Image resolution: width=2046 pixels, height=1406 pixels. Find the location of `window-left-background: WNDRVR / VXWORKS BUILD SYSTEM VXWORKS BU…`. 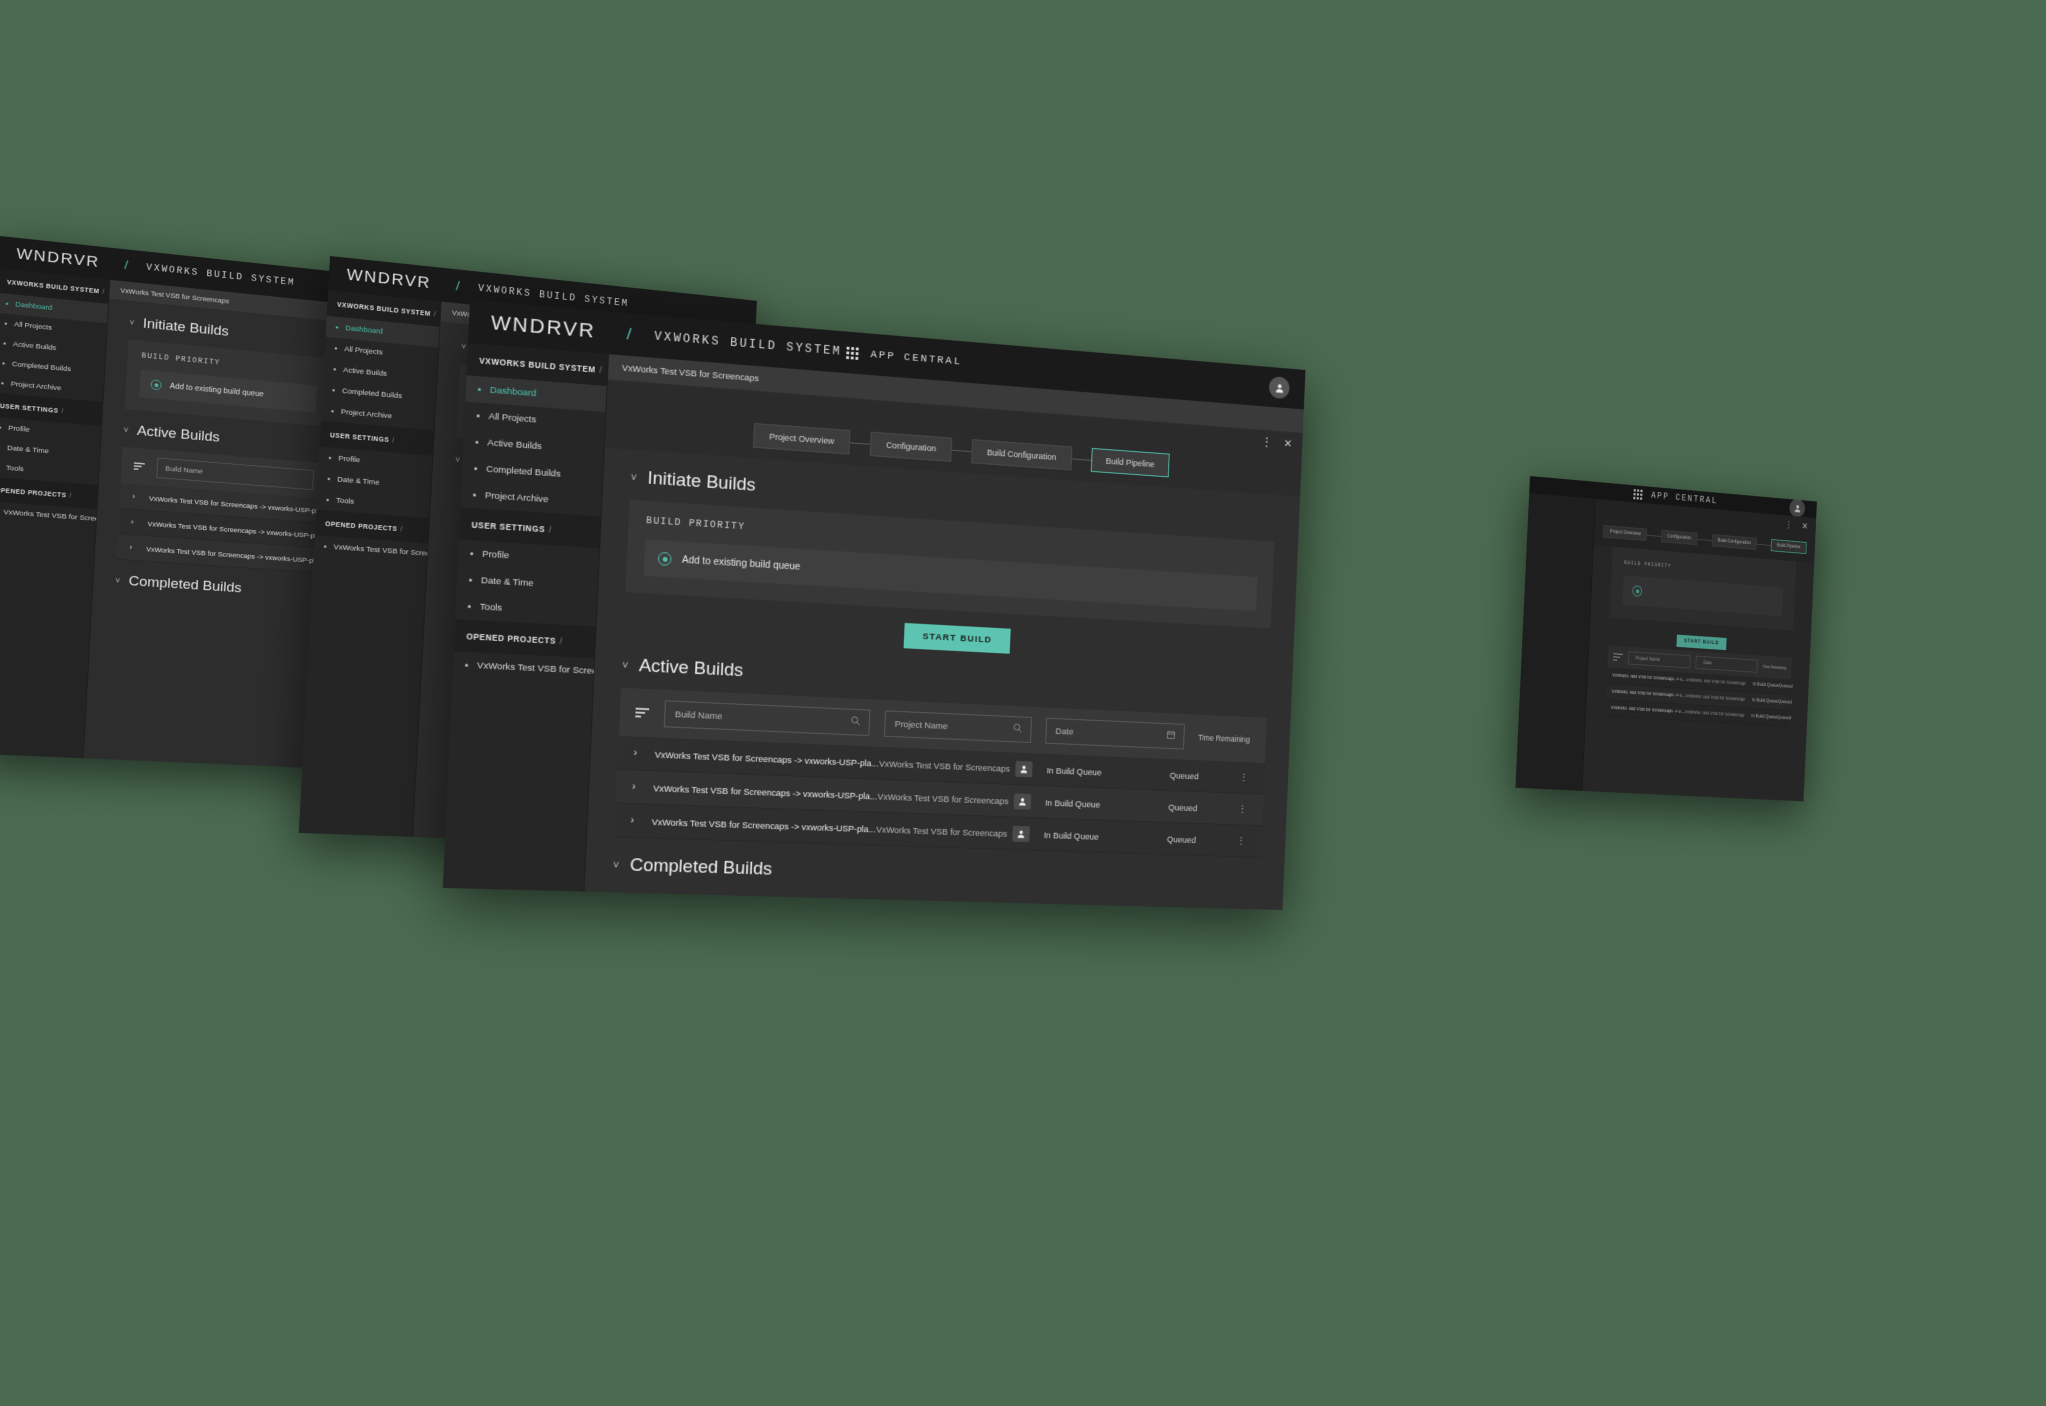

window-left-background: WNDRVR / VXWORKS BUILD SYSTEM VXWORKS BU… is located at coordinates (178, 502).